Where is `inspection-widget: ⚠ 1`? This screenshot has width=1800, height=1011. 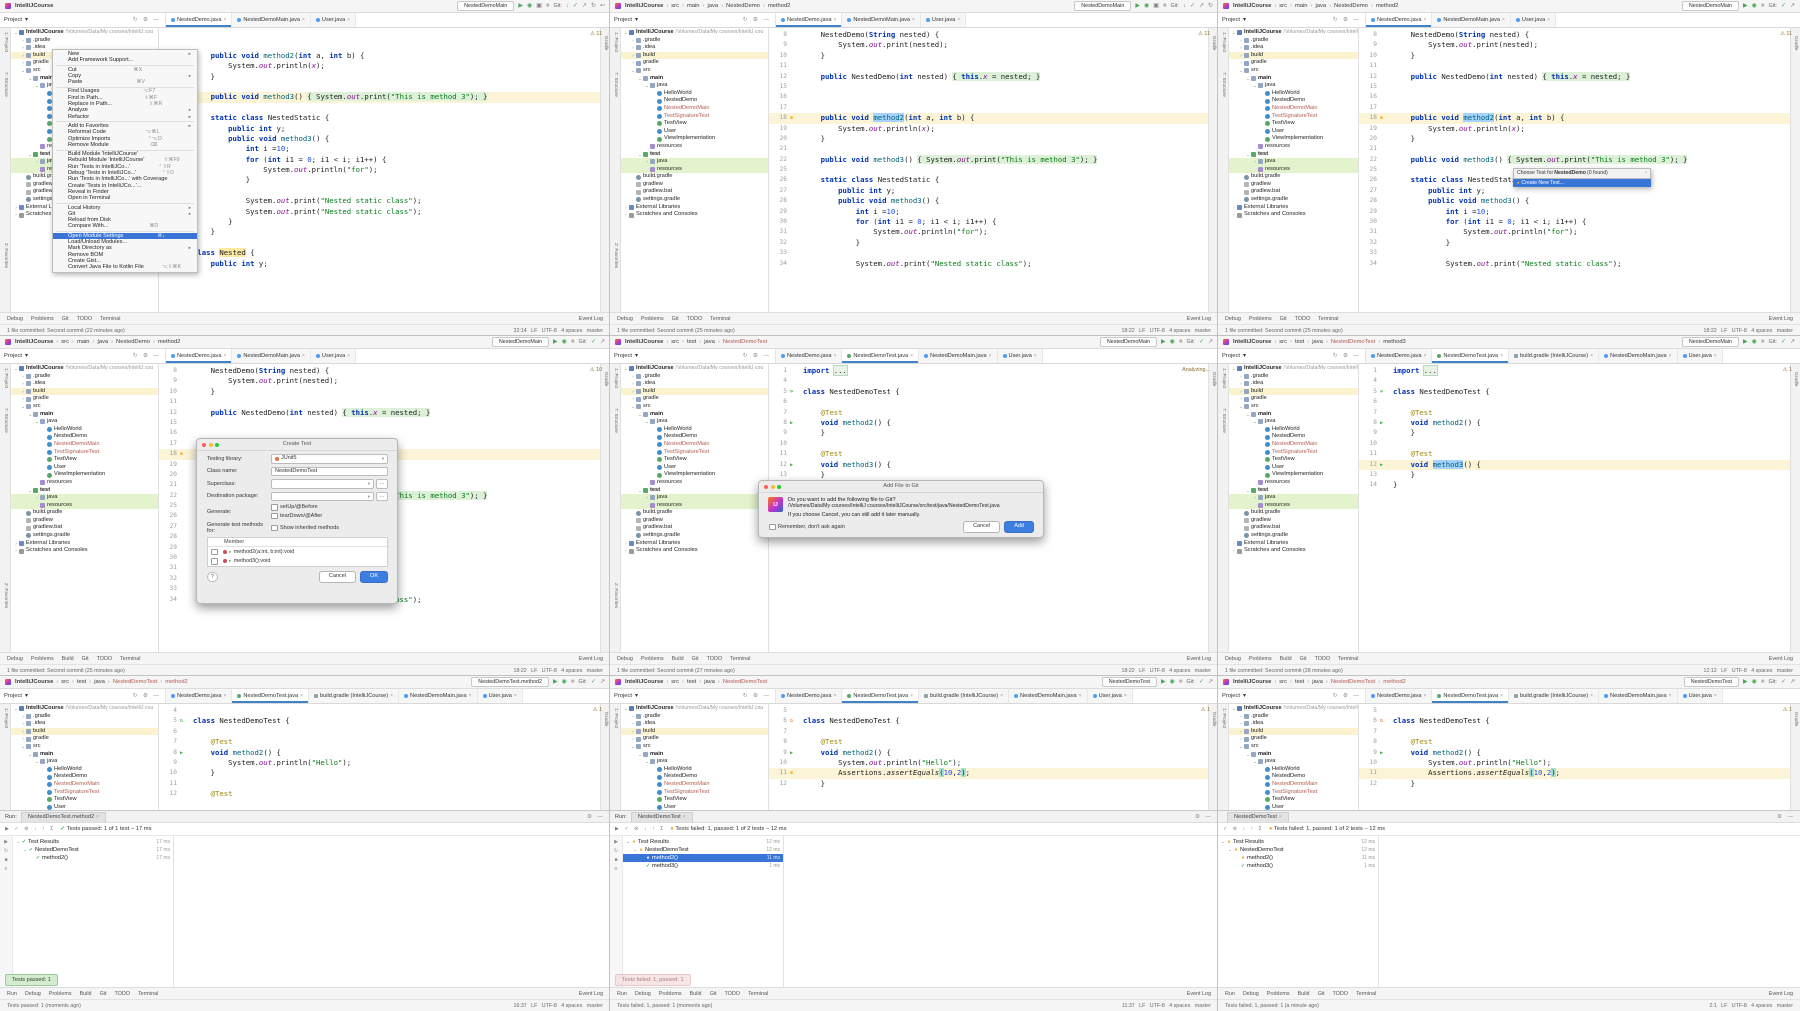
inspection-widget: ⚠ 1 is located at coordinates (1205, 710).